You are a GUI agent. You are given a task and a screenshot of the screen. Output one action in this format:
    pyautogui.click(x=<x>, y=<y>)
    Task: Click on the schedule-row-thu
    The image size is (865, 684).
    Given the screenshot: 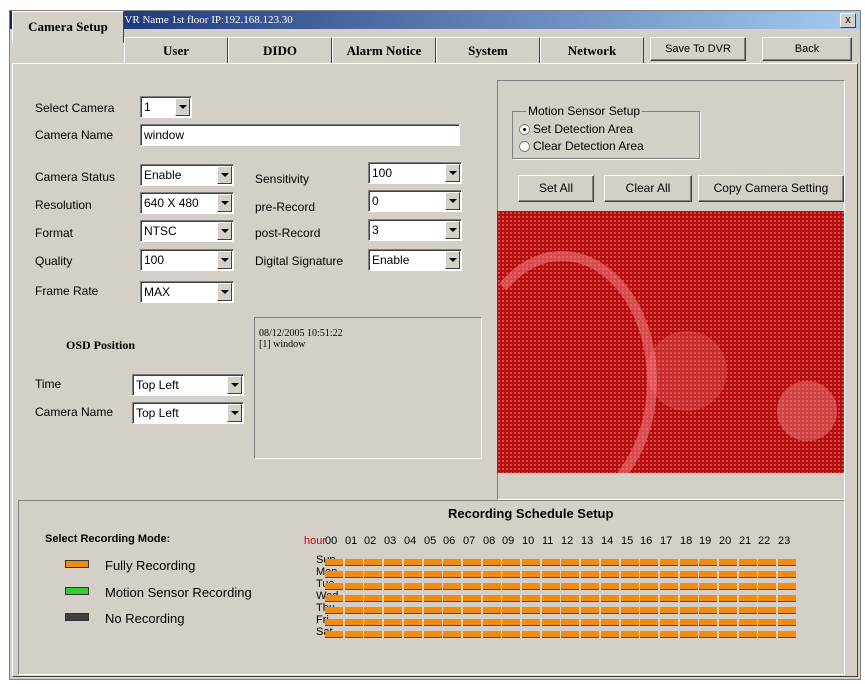 What is the action you would take?
    pyautogui.click(x=561, y=610)
    